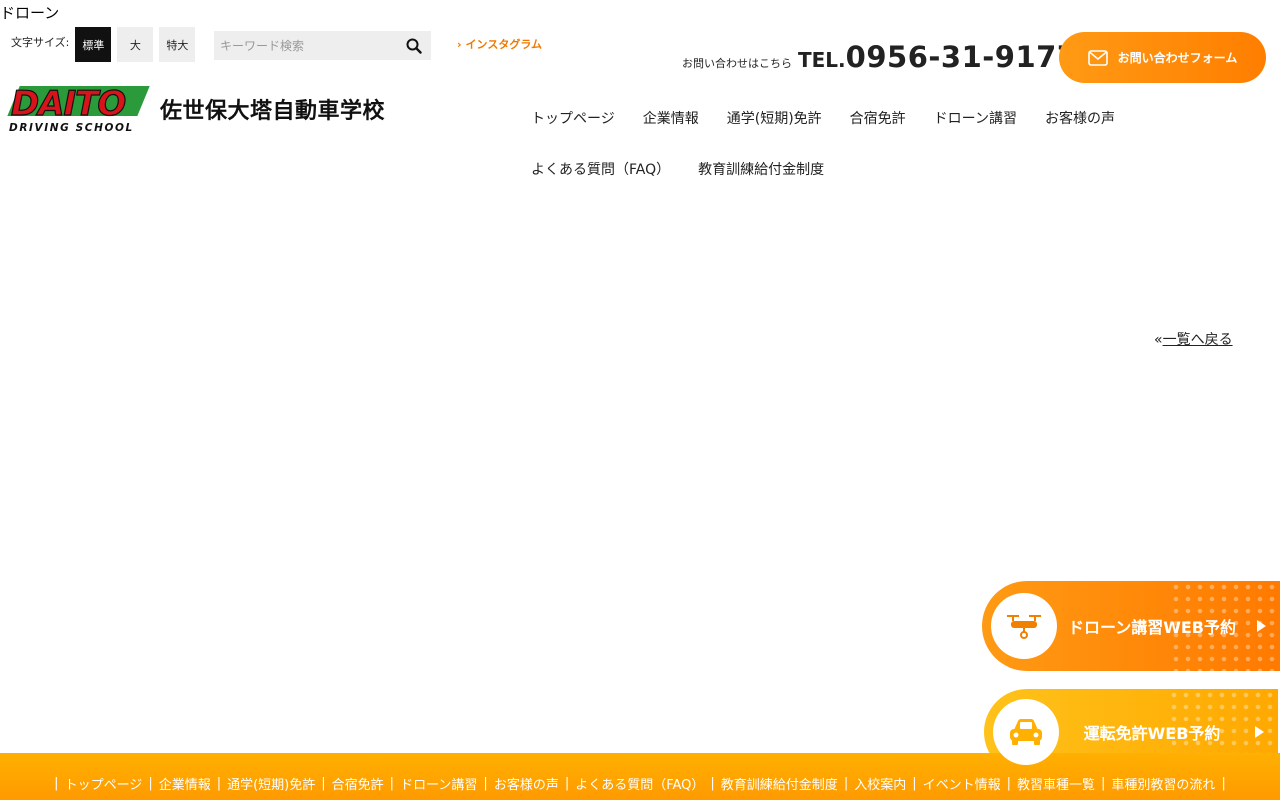 The image size is (1280, 800). I want to click on footer-item-vehicle-list: 教習車種一覧, so click(1056, 783).